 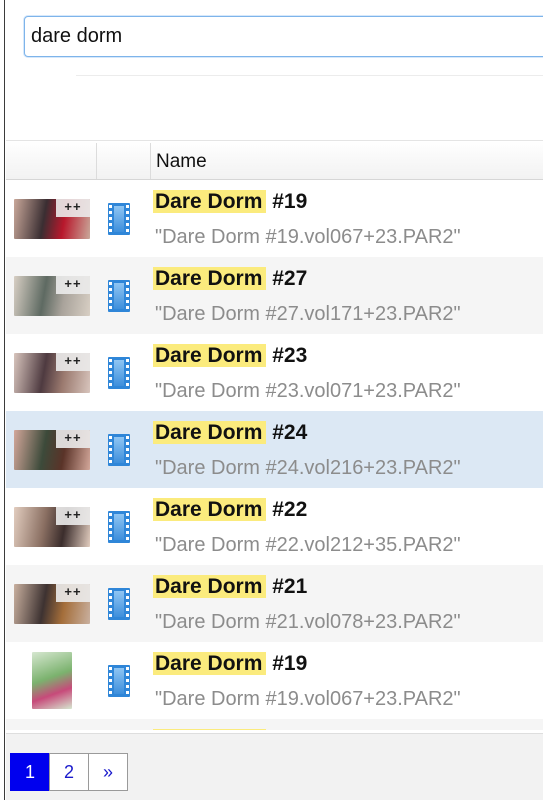 I want to click on result-title: Dare Dorm #27, so click(x=230, y=279).